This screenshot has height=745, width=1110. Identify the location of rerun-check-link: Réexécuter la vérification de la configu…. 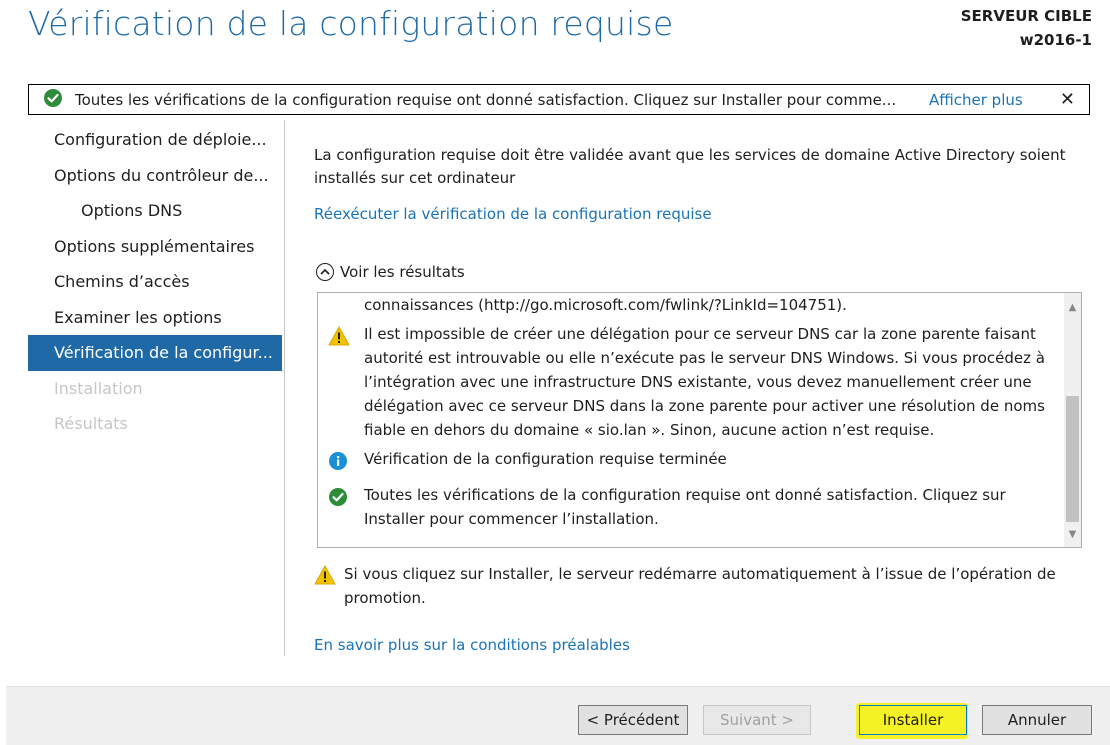
(513, 214).